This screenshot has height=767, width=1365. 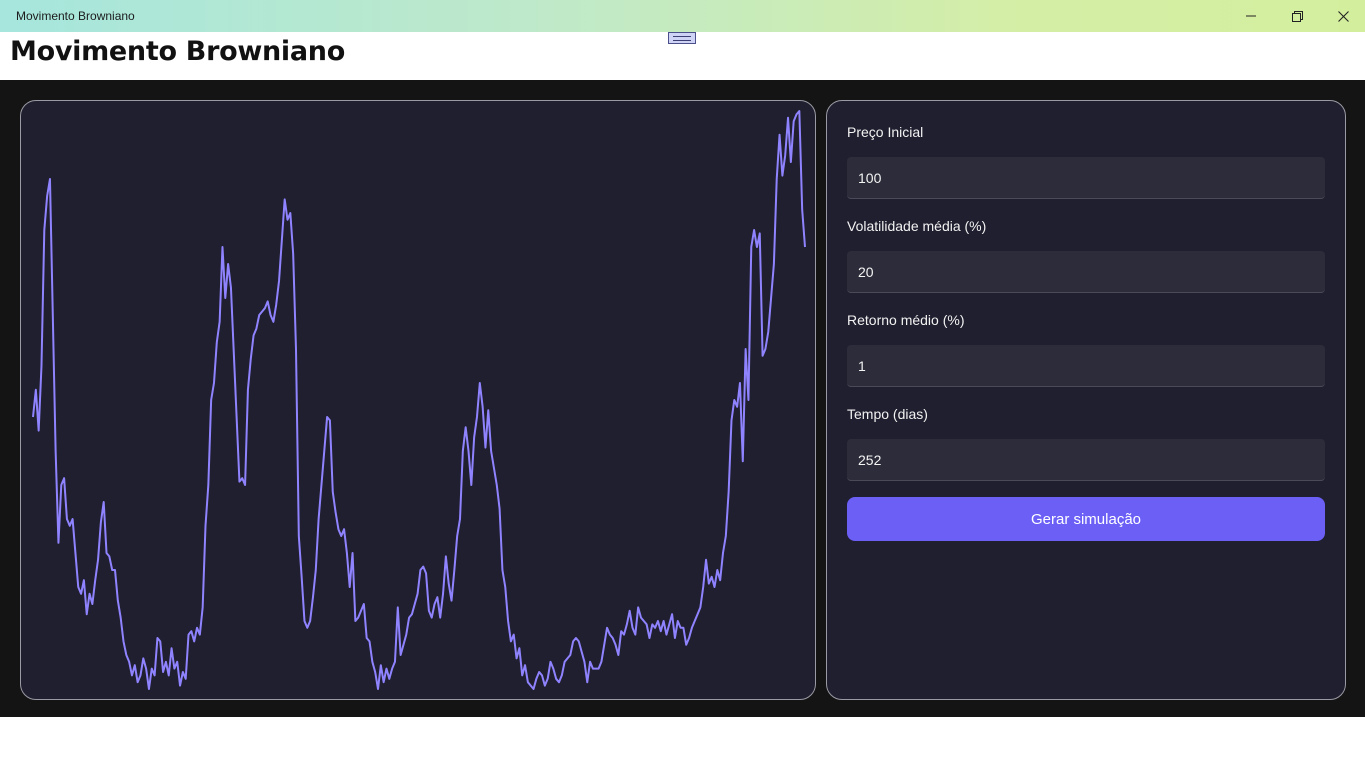 I want to click on initial-price-input, so click(x=1086, y=178).